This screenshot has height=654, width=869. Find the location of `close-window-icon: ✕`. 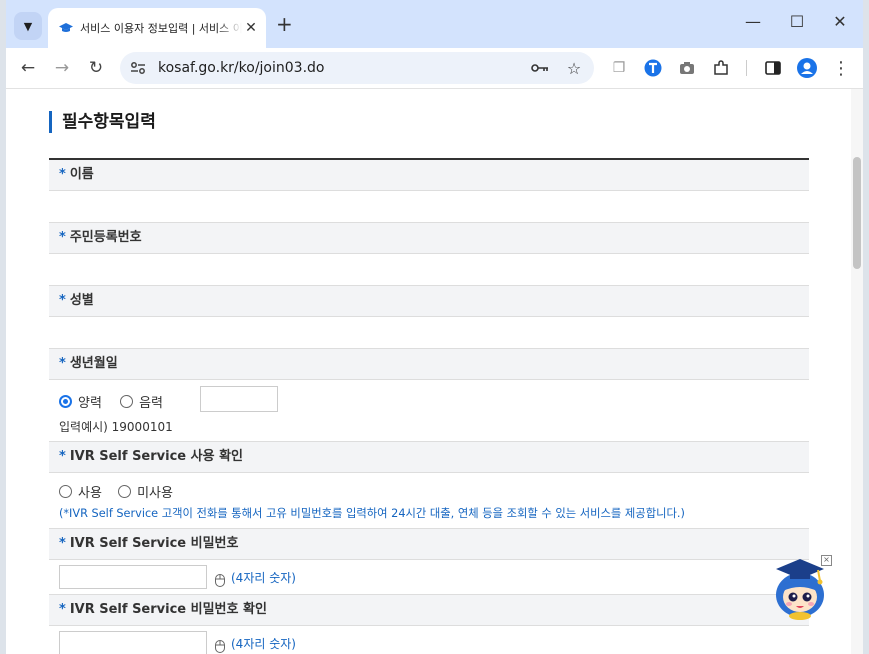

close-window-icon: ✕ is located at coordinates (840, 21).